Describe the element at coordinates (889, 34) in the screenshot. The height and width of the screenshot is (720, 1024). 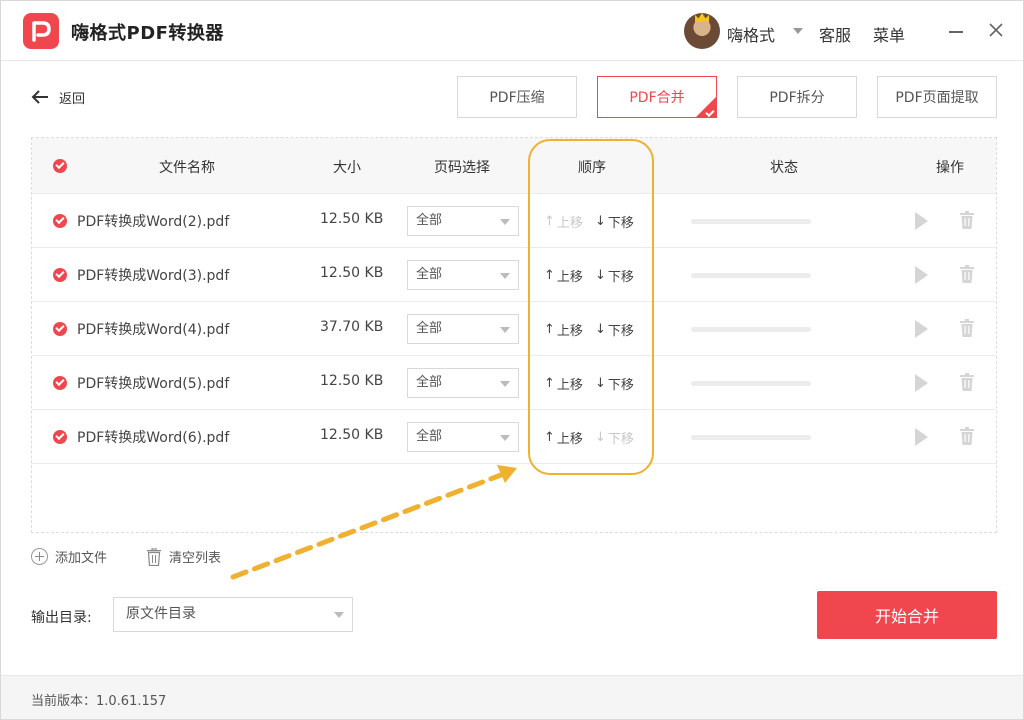
I see `menu-link: 菜单` at that location.